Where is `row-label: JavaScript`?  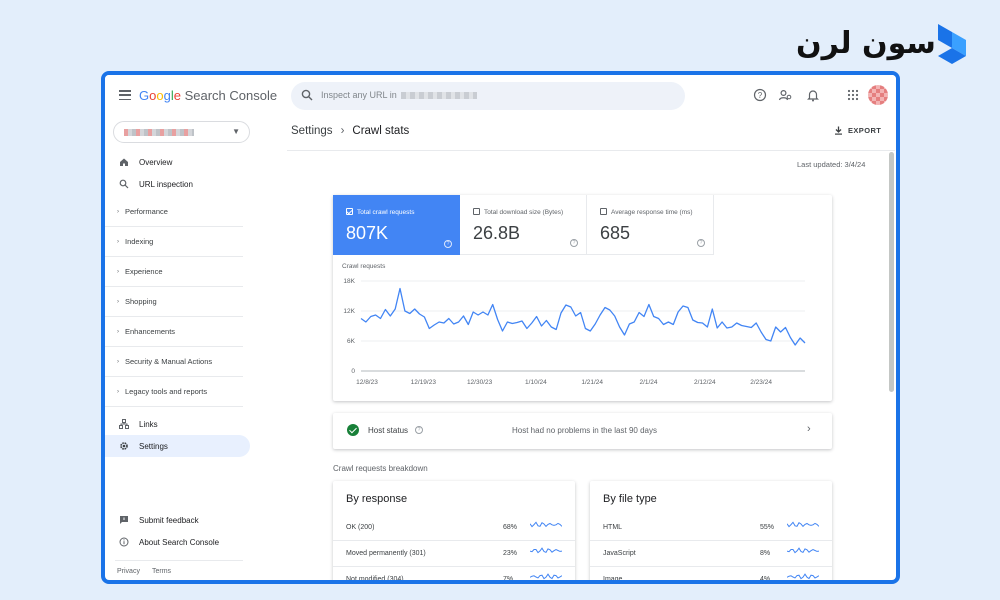 row-label: JavaScript is located at coordinates (619, 553).